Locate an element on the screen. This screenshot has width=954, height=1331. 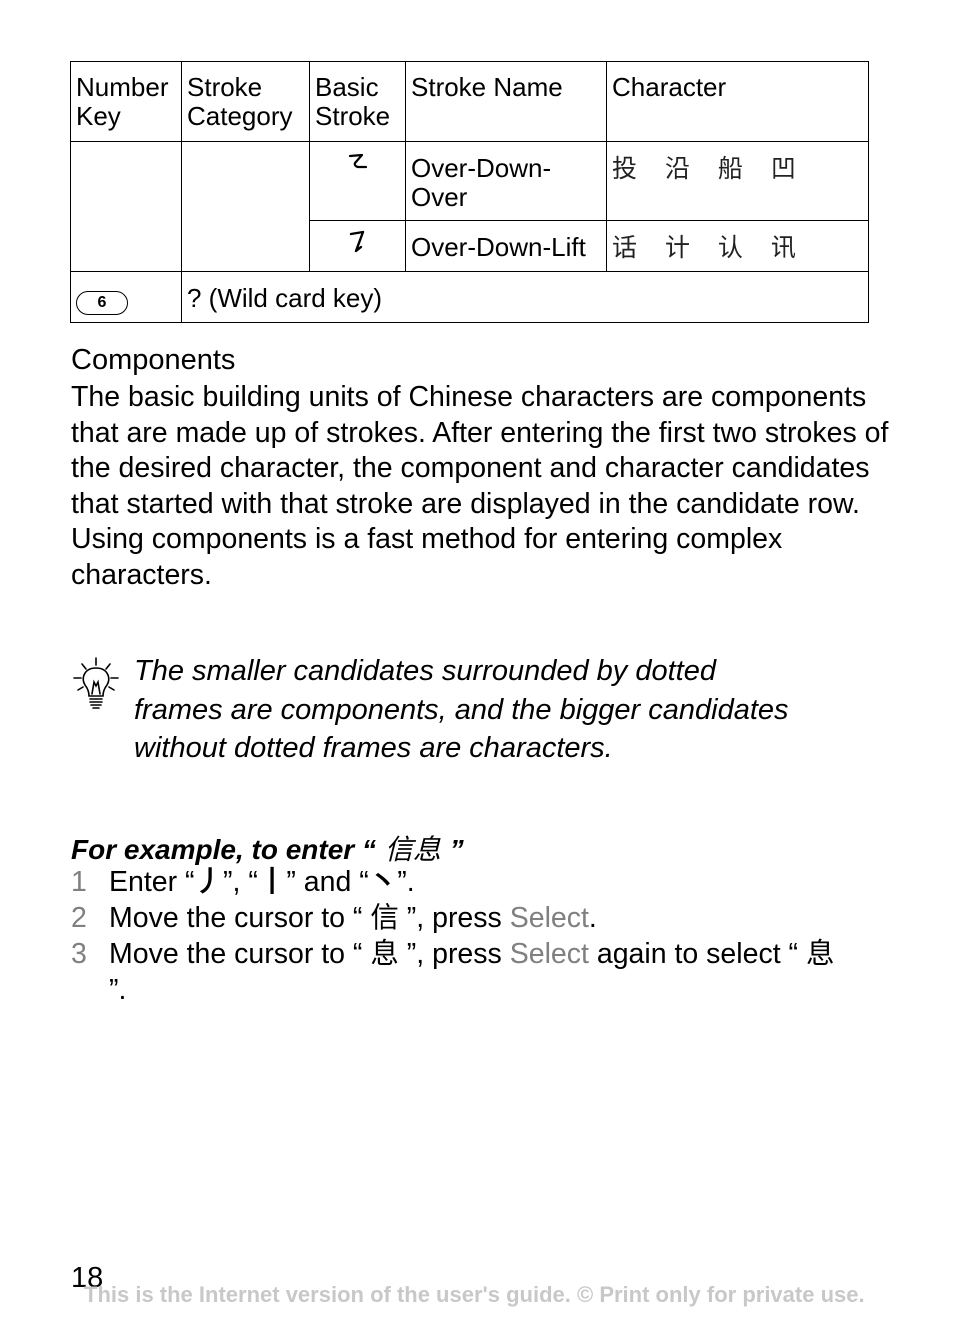
step-text: ”, “ is located at coordinates (240, 882).